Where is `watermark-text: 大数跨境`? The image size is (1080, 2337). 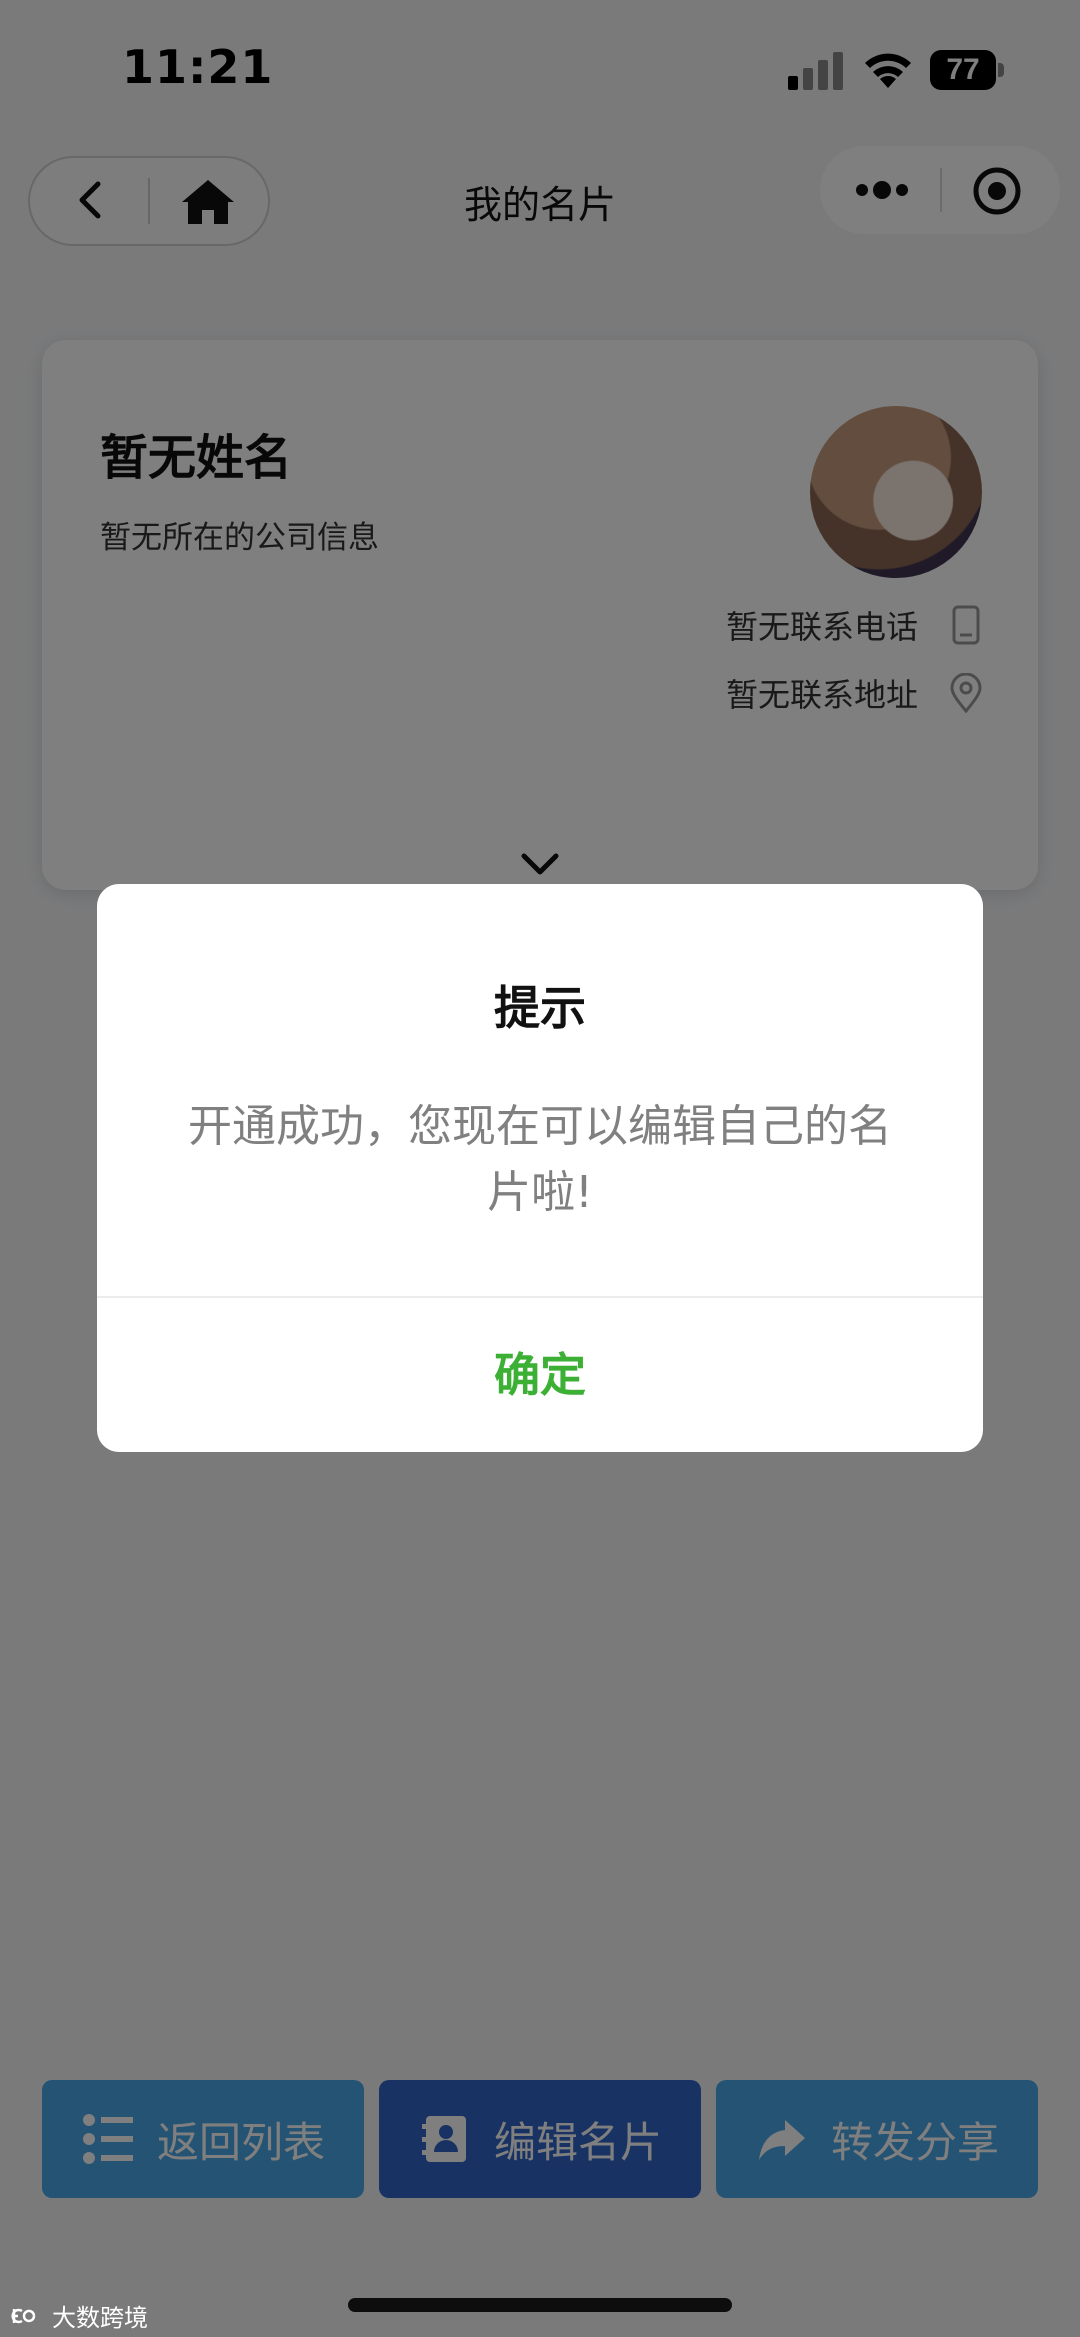
watermark-text: 大数跨境 is located at coordinates (100, 2318).